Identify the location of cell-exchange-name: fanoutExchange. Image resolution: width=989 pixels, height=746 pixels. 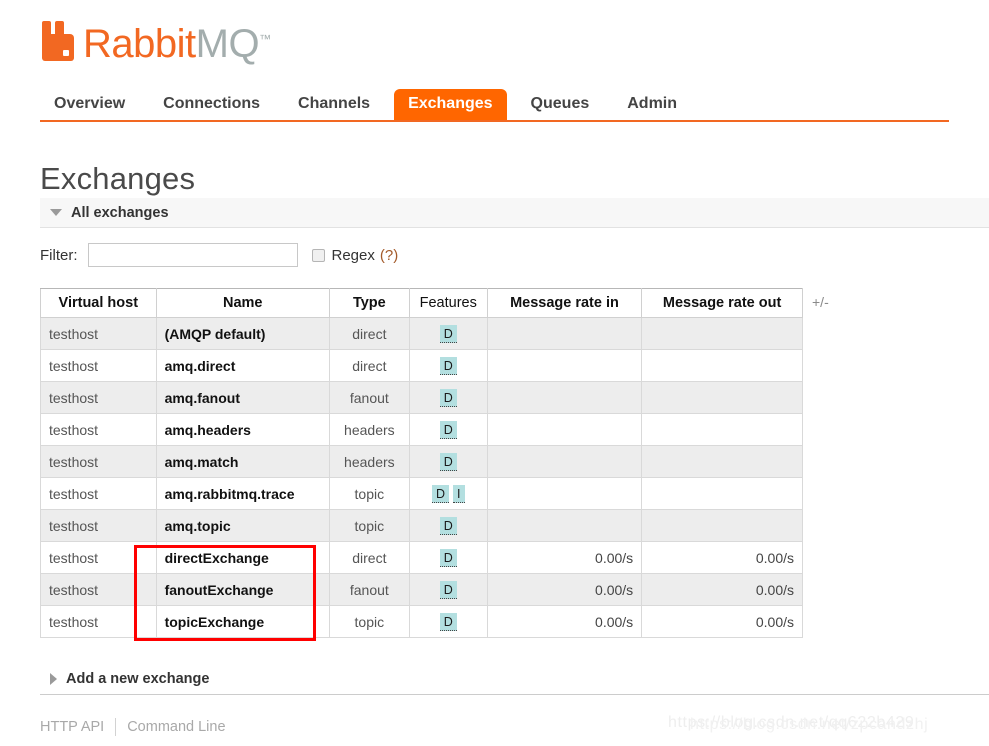
(242, 589).